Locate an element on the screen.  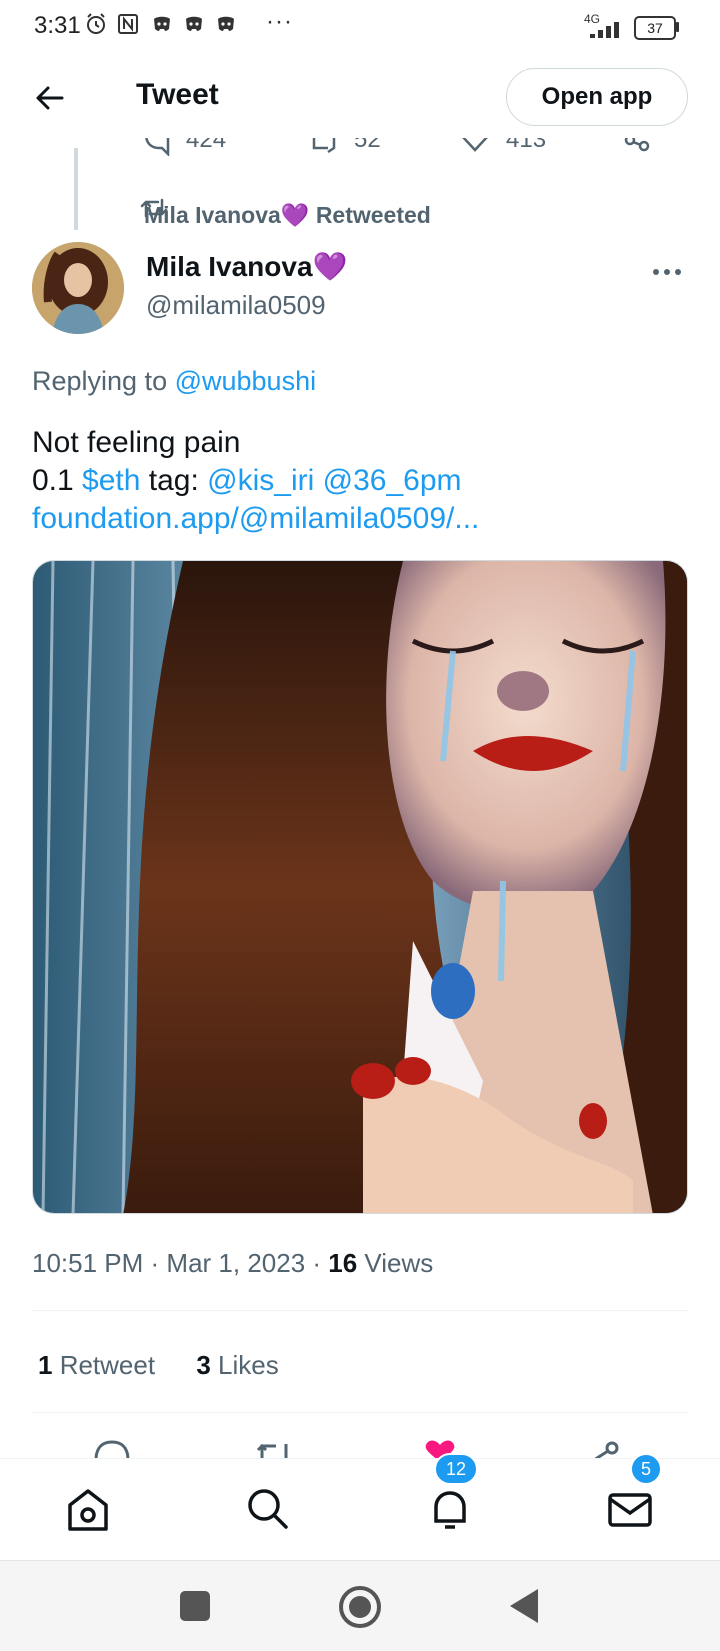
battery-indicator: 37 is located at coordinates (655, 28).